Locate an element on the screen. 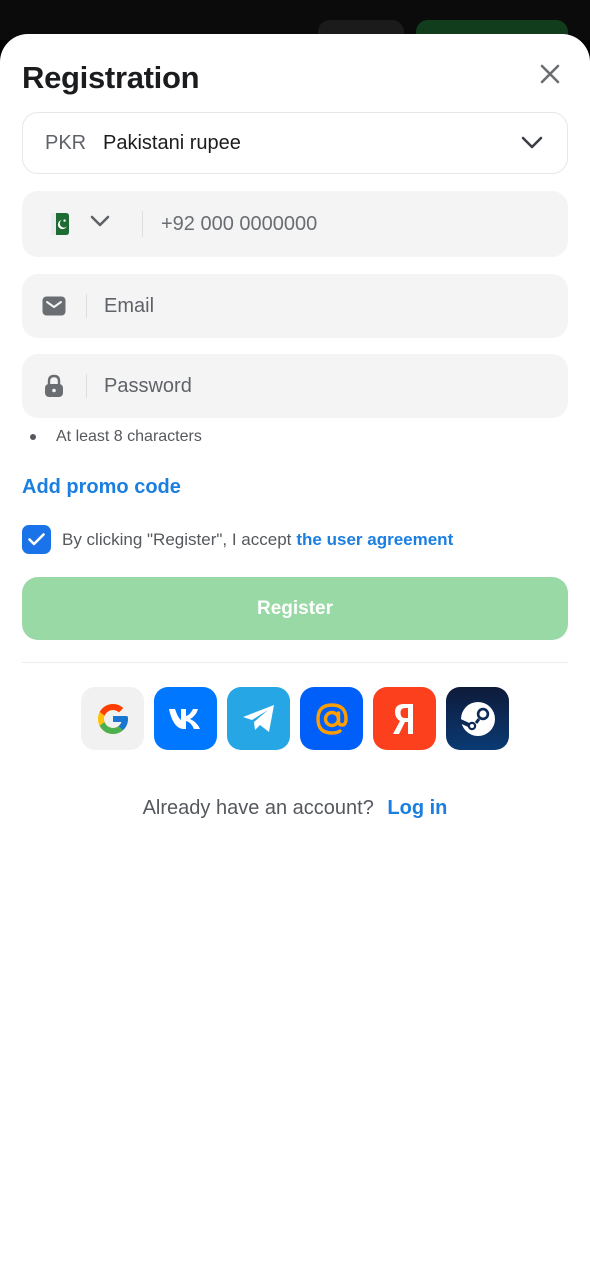  google-icon is located at coordinates (112, 718).